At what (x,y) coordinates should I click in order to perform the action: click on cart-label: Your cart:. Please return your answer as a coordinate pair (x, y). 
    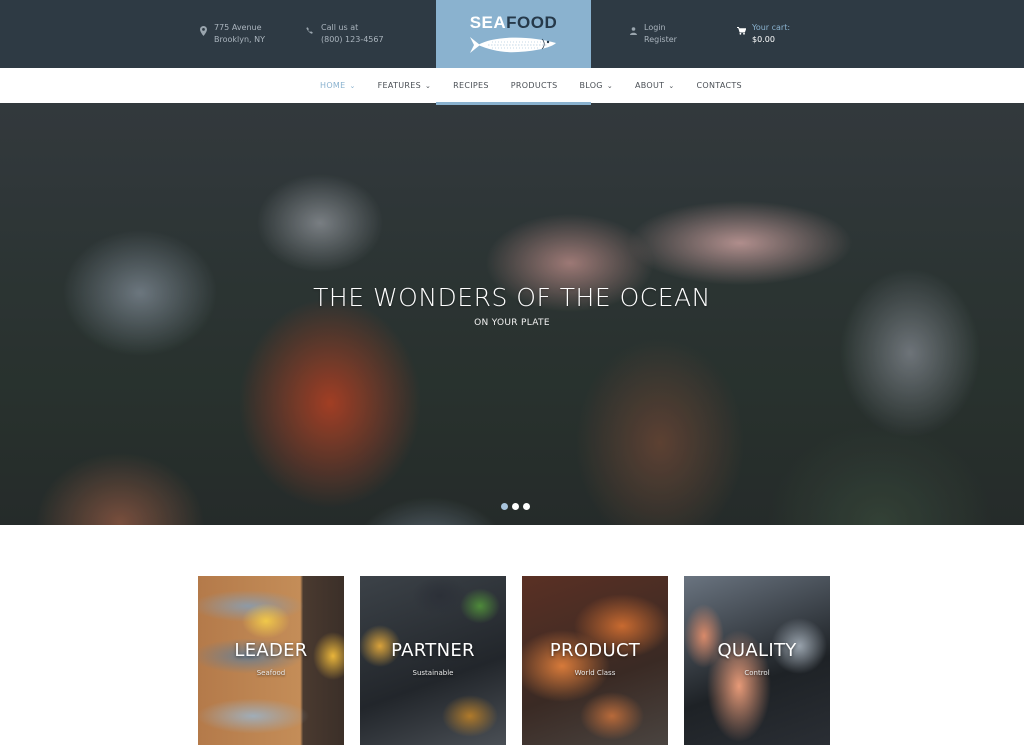
    Looking at the image, I should click on (771, 27).